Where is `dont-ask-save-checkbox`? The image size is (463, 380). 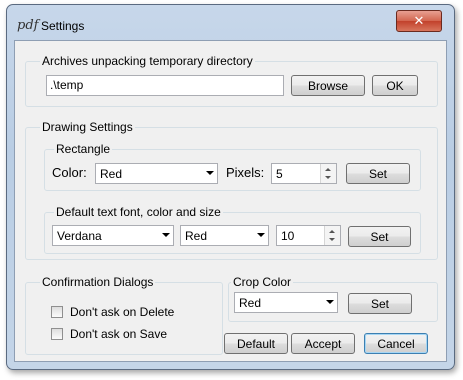
dont-ask-save-checkbox is located at coordinates (57, 334).